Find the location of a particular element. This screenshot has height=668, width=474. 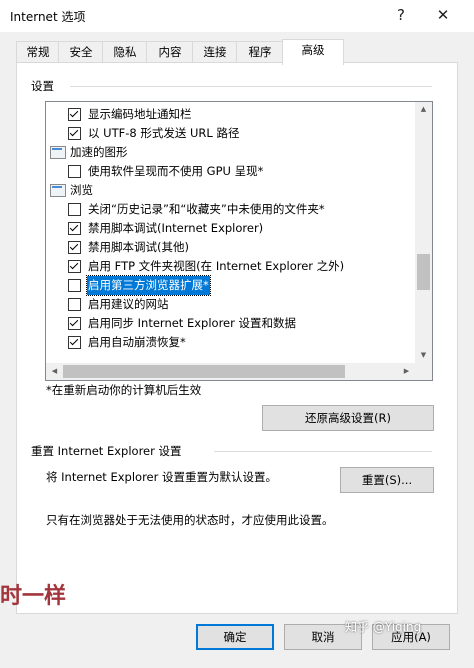

horizontal-scrollbar: ◀ ▶ is located at coordinates (239, 371).